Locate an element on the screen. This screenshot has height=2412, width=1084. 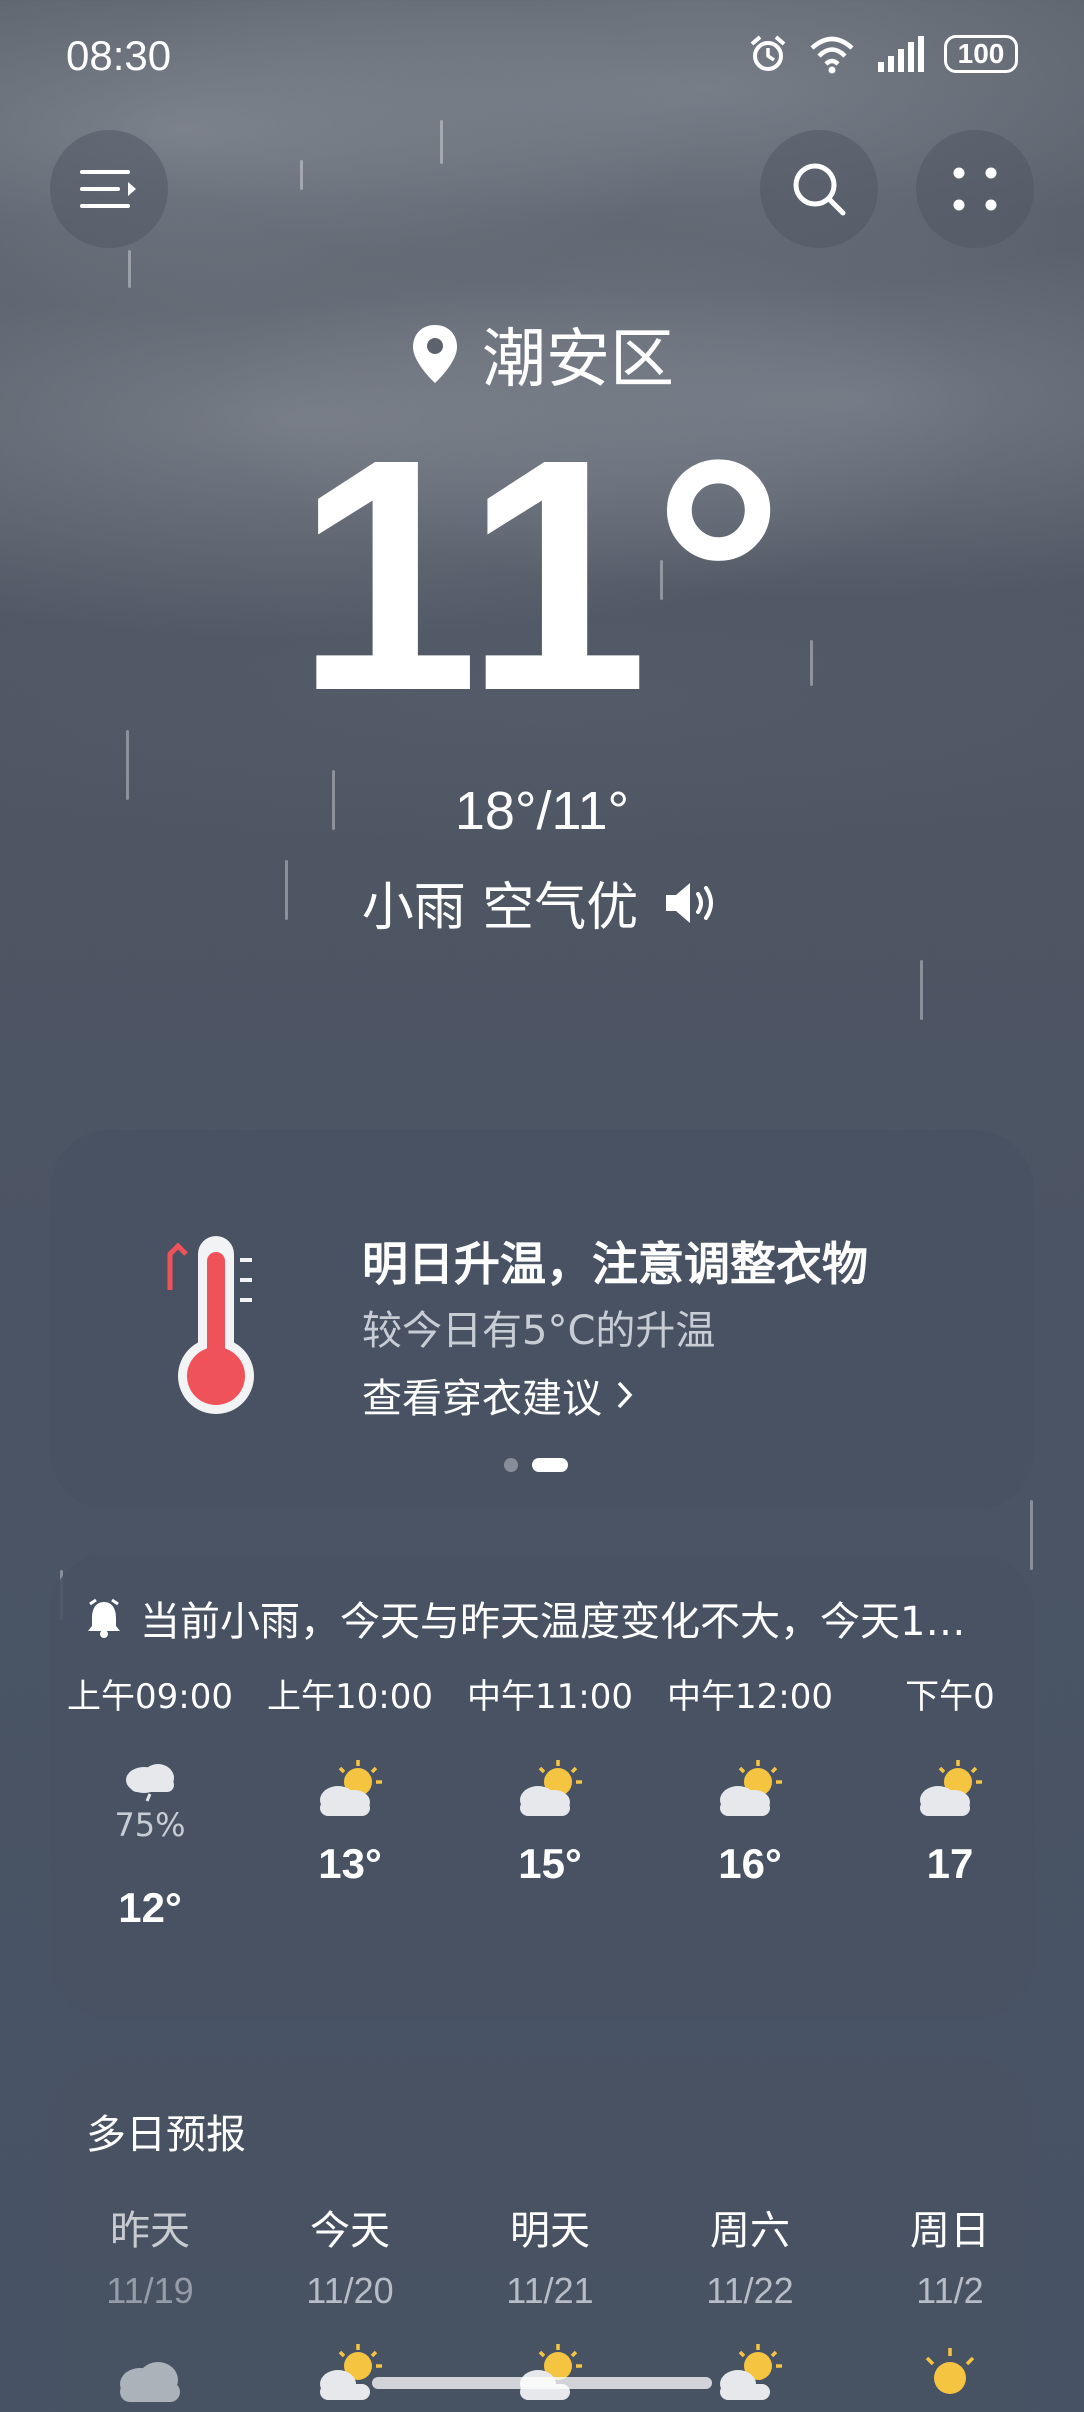
battery-indicator: 100 is located at coordinates (981, 54).